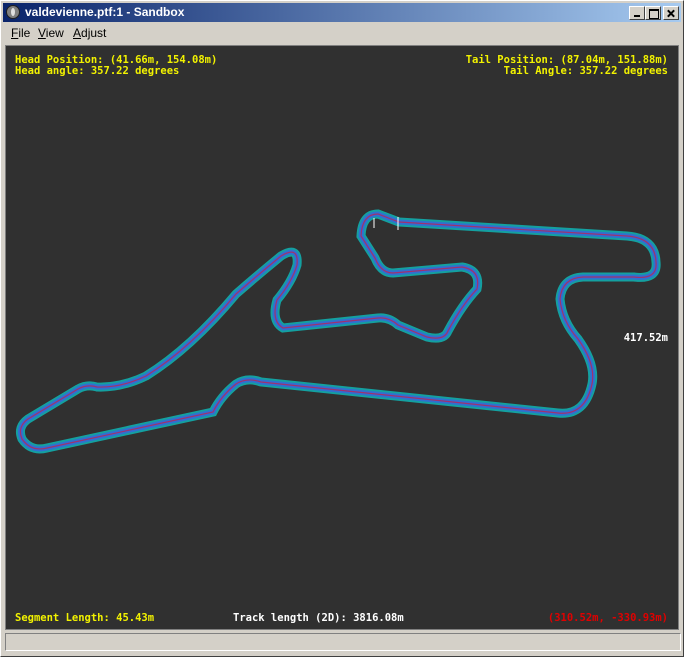  Describe the element at coordinates (51, 33) in the screenshot. I see `menu-view: View` at that location.